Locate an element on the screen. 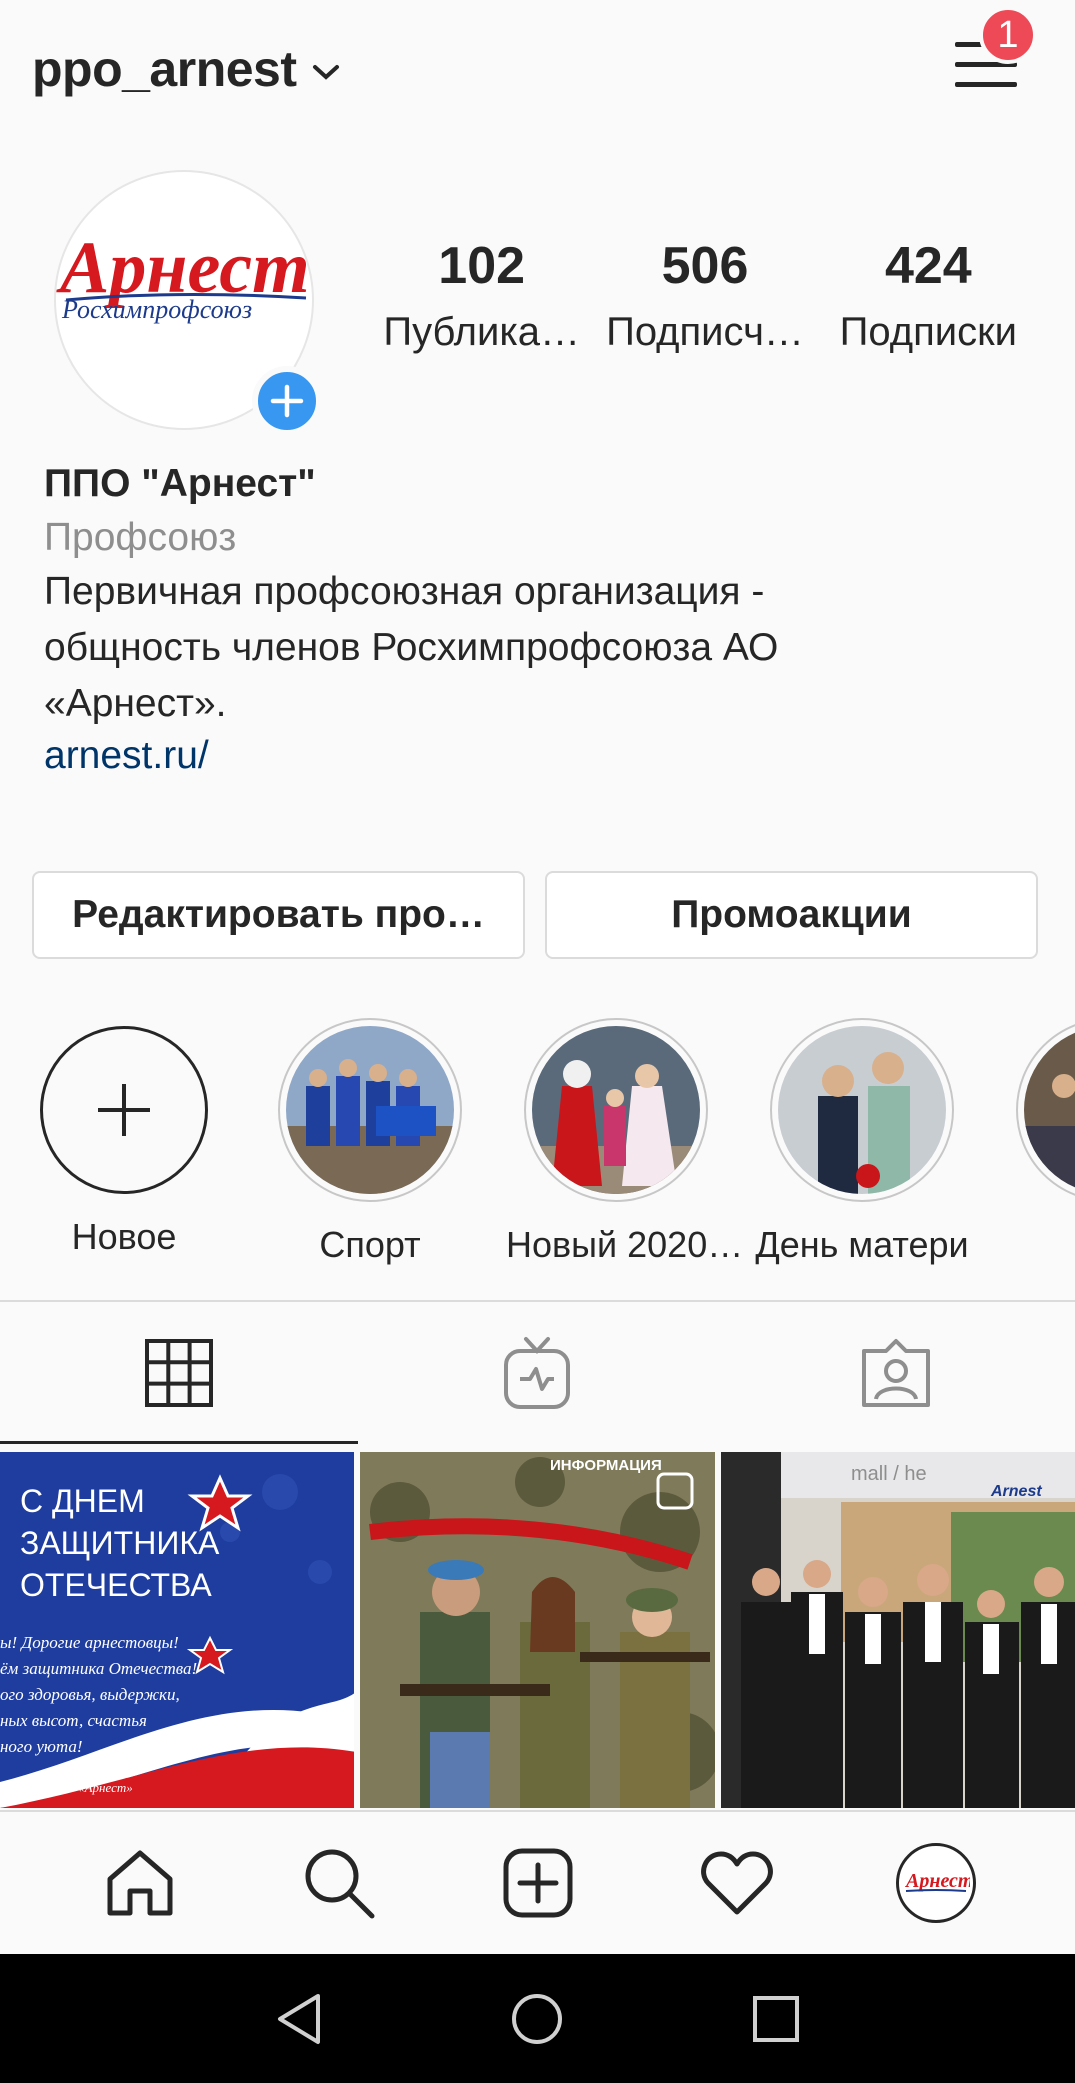 The image size is (1075, 2083). home-icon is located at coordinates (139, 1883).